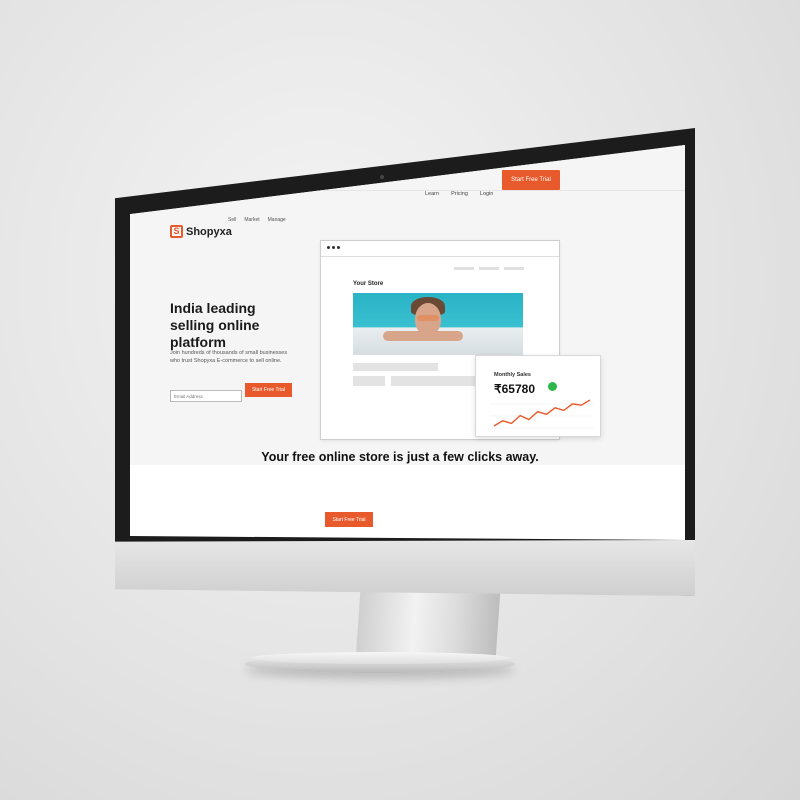 The height and width of the screenshot is (800, 800). I want to click on top-navigation: Learn Pricing Login, so click(459, 194).